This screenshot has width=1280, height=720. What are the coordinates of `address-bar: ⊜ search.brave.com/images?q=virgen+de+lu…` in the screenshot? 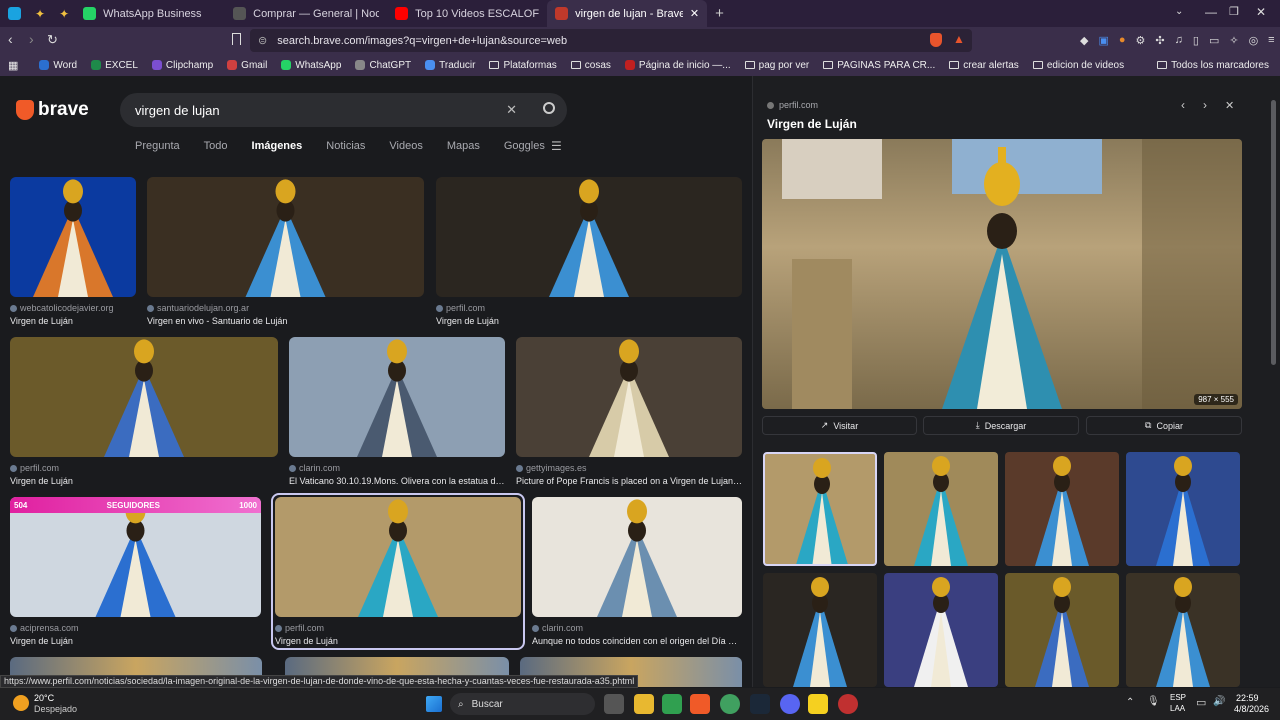 It's located at (611, 40).